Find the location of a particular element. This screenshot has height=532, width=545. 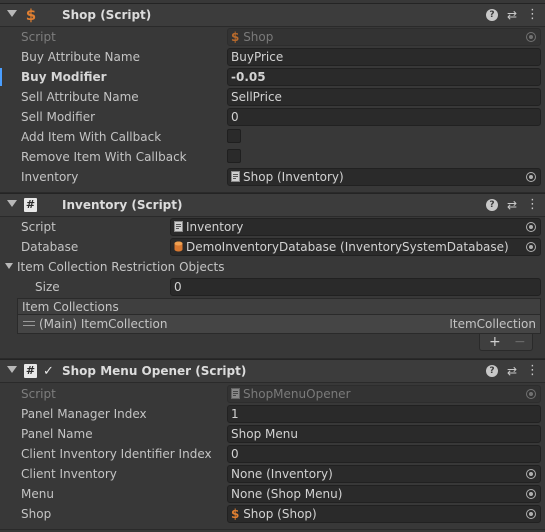

component-title: Shop (Script) is located at coordinates (107, 15).